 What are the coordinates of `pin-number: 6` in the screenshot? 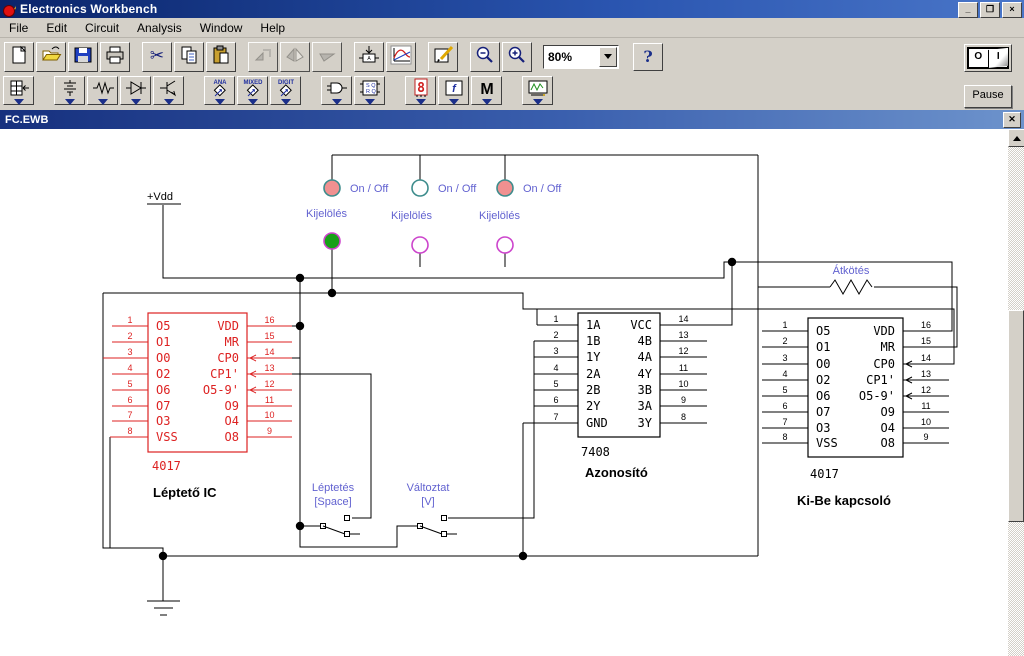 It's located at (555, 400).